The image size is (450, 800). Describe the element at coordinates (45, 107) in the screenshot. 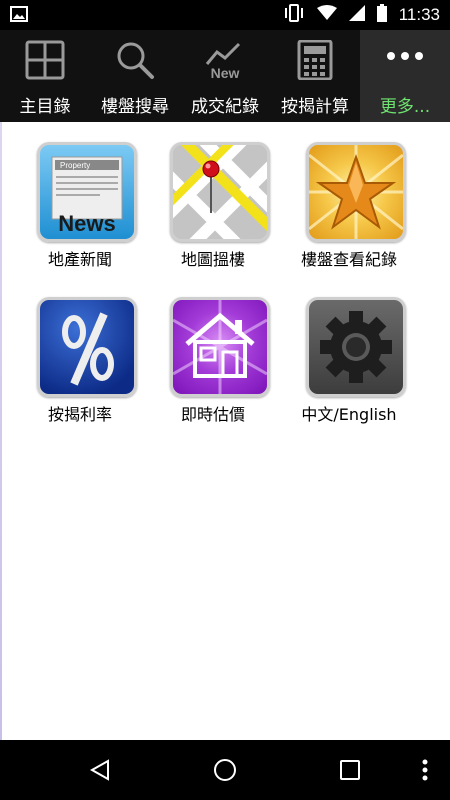

I see `tab-label: 主目錄` at that location.